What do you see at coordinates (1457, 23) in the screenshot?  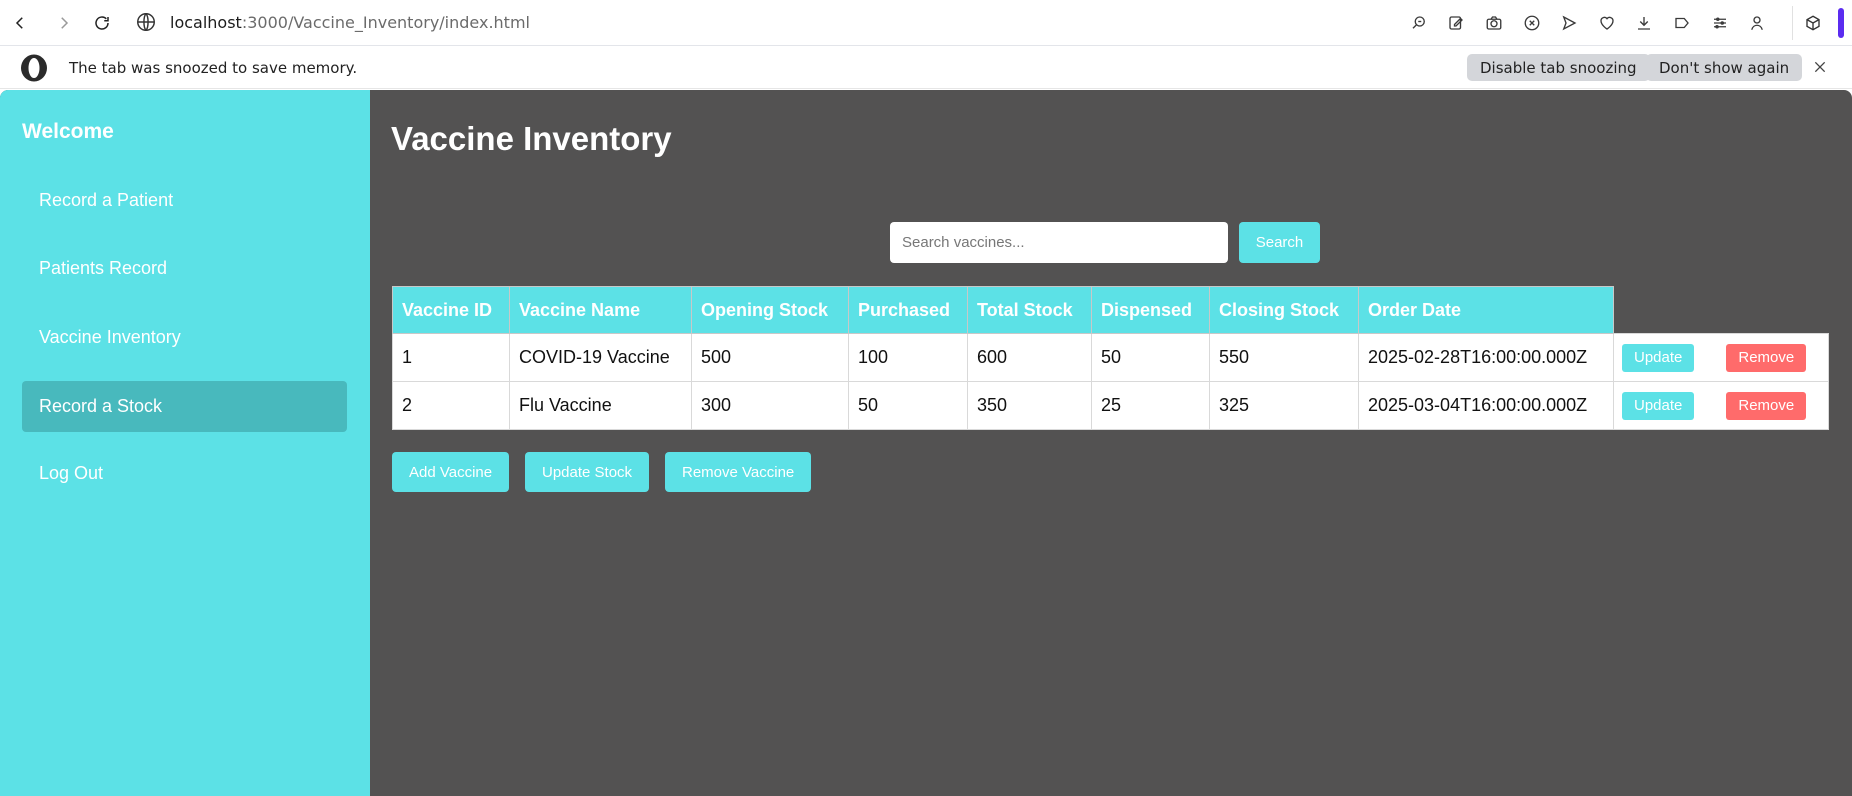 I see `edit-icon` at bounding box center [1457, 23].